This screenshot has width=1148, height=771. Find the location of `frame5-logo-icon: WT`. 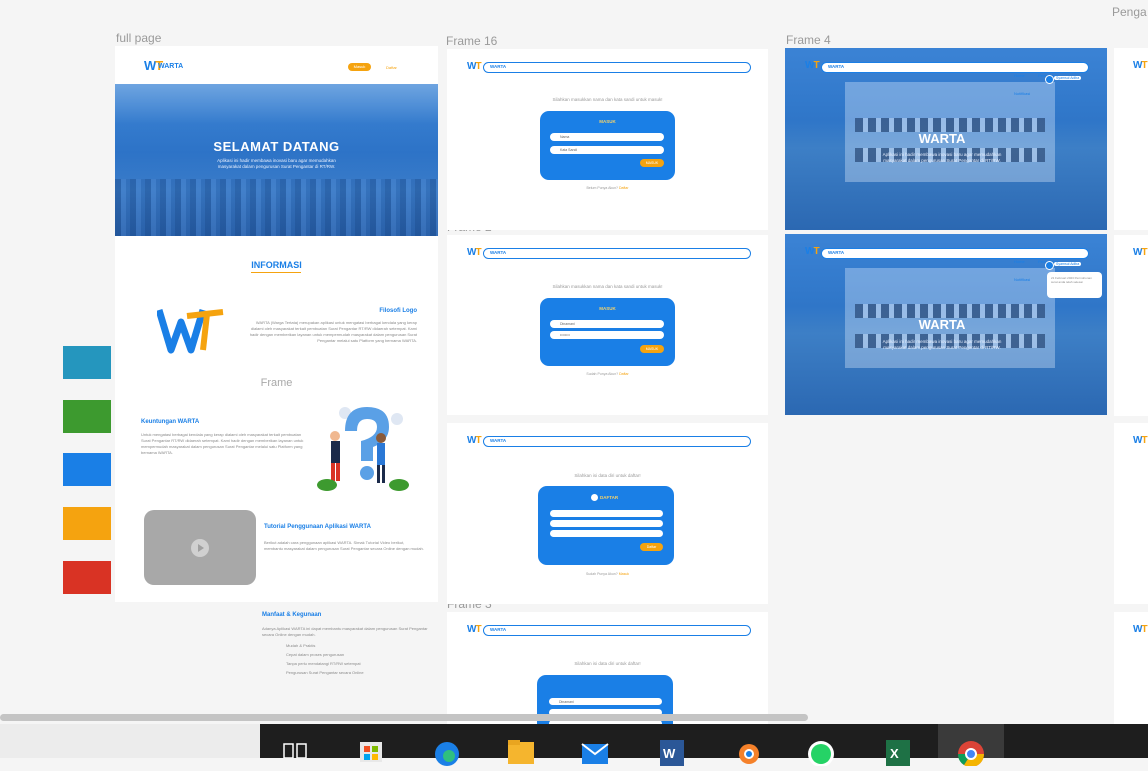

frame5-logo-icon: WT is located at coordinates (812, 251).